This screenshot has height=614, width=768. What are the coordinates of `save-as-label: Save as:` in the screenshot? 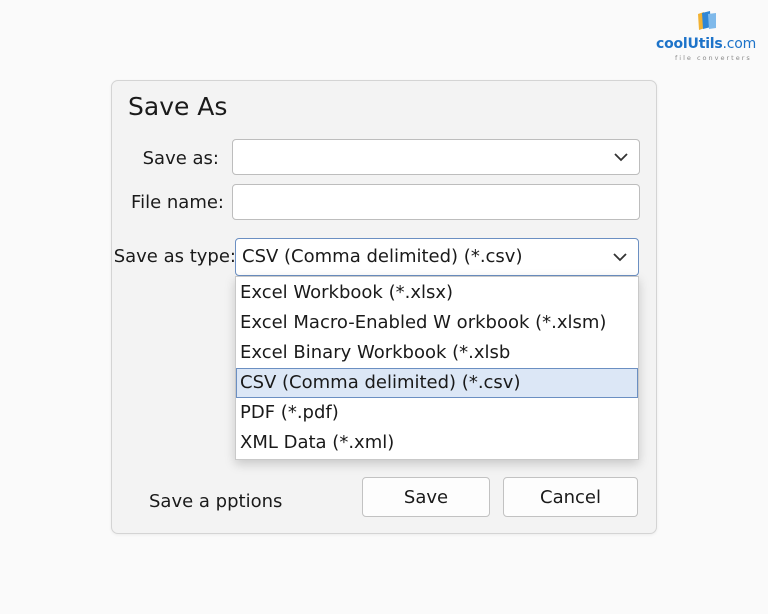 It's located at (180, 158).